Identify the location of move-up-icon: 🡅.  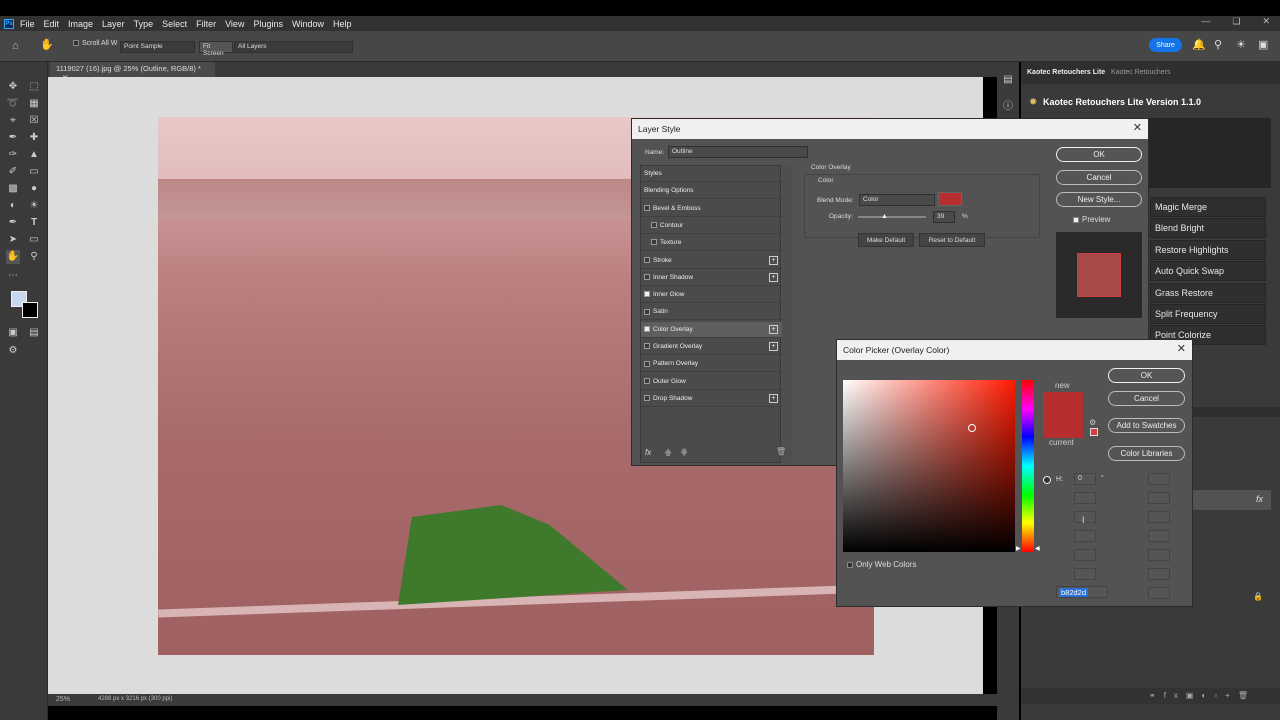
(668, 454).